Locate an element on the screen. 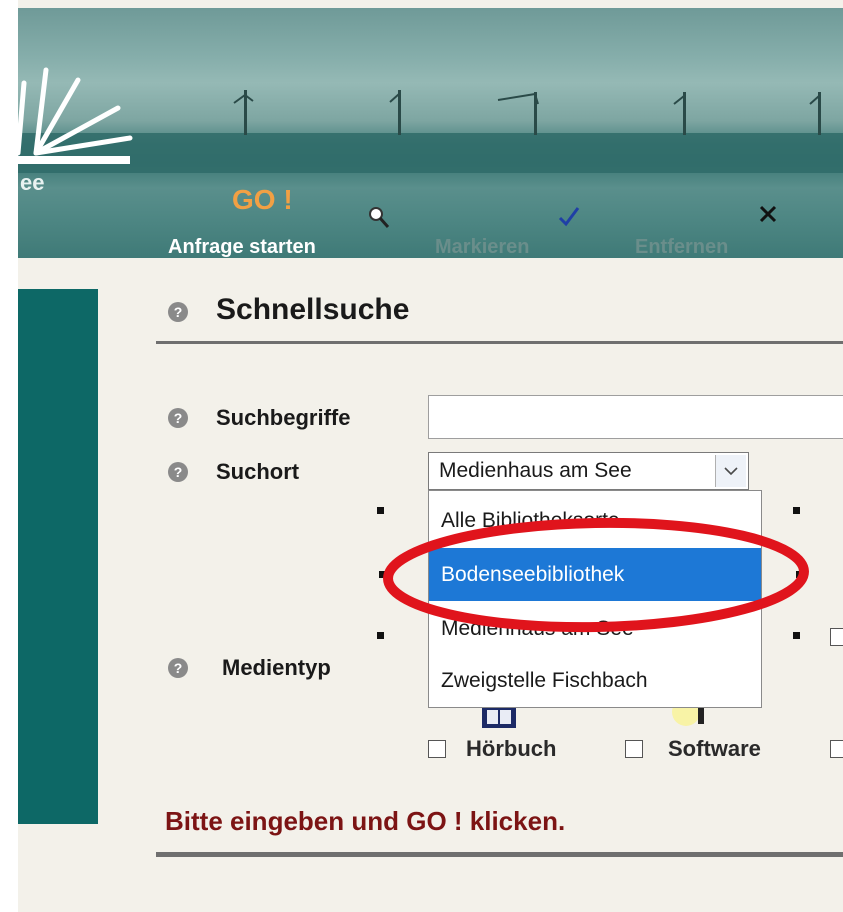 The image size is (843, 912). chevron-down-icon is located at coordinates (730, 471).